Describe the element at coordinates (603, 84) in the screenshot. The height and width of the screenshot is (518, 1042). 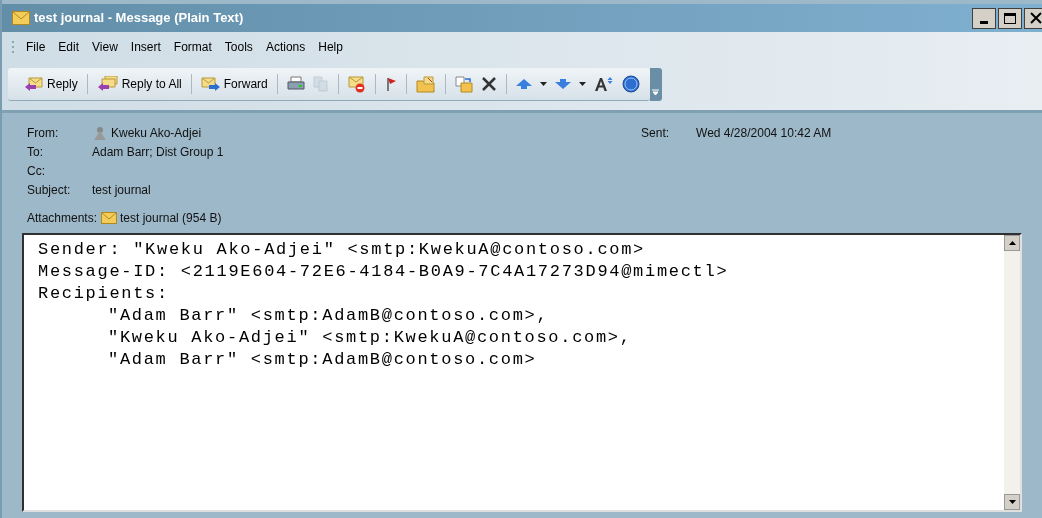
I see `font-size-icon` at that location.